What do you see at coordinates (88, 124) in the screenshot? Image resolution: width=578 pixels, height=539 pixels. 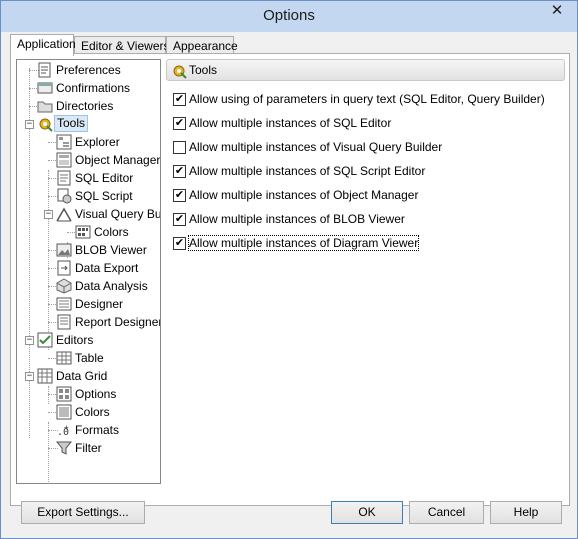 I see `tree-item-tools: − Tools` at bounding box center [88, 124].